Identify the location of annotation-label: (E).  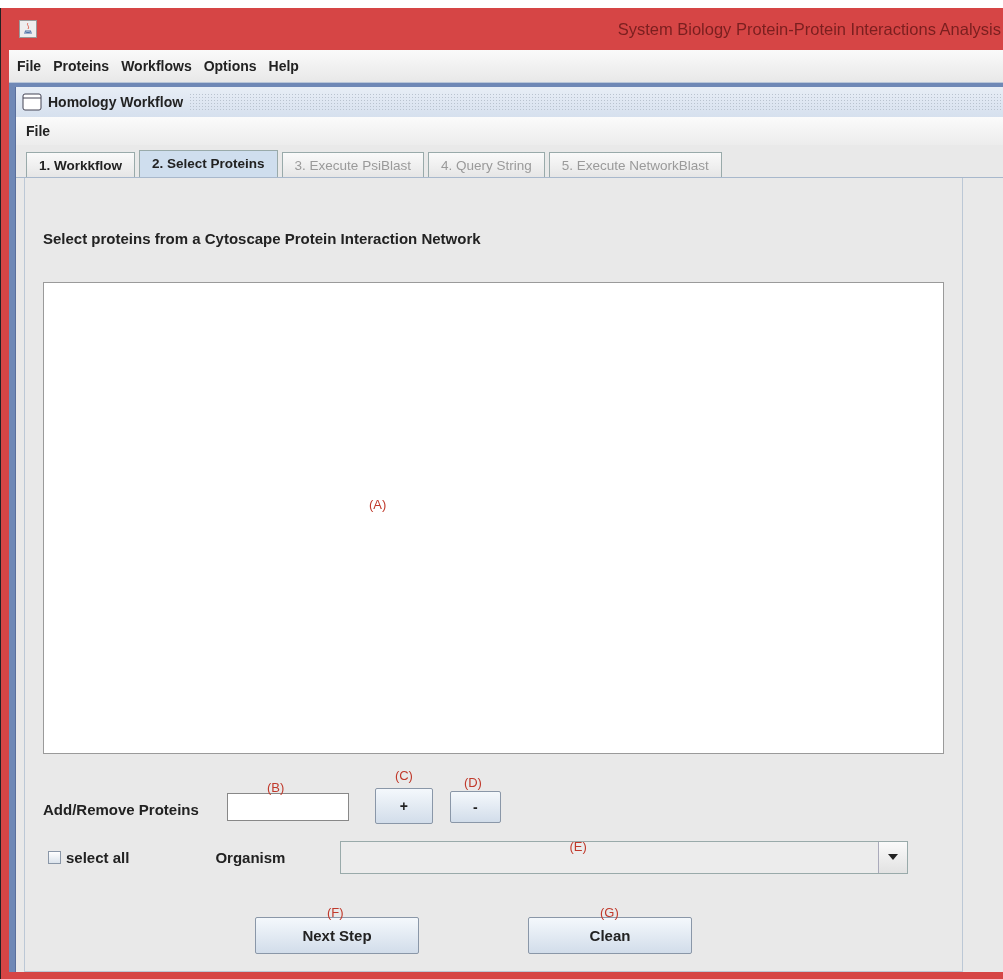
(578, 846).